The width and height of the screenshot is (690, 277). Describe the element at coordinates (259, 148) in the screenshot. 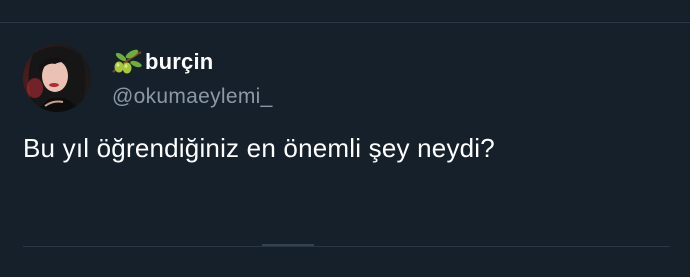

I see `tweet-text: Bu yıl öğrendiğiniz en önemli şey neydi?` at that location.